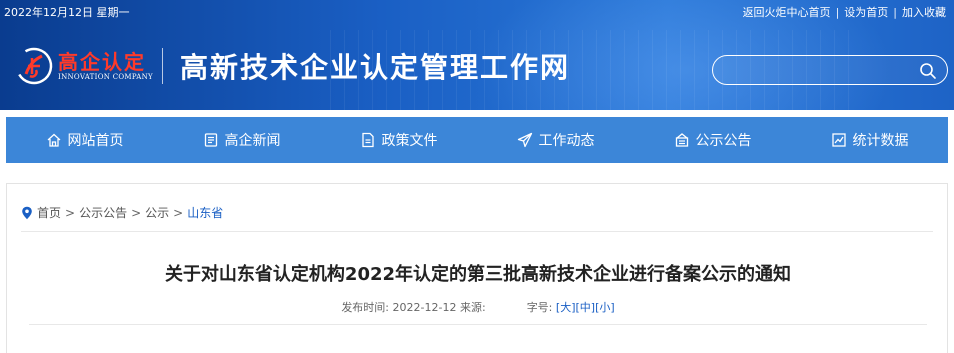  I want to click on breadcrumb: 首页 > 公示公告 > 公示 > 山东省, so click(122, 212).